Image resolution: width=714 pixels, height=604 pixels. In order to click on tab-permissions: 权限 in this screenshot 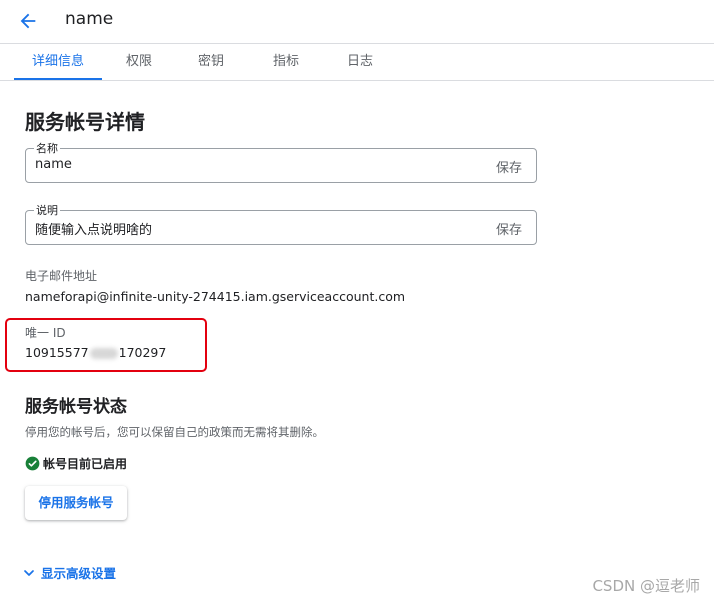, I will do `click(139, 62)`.